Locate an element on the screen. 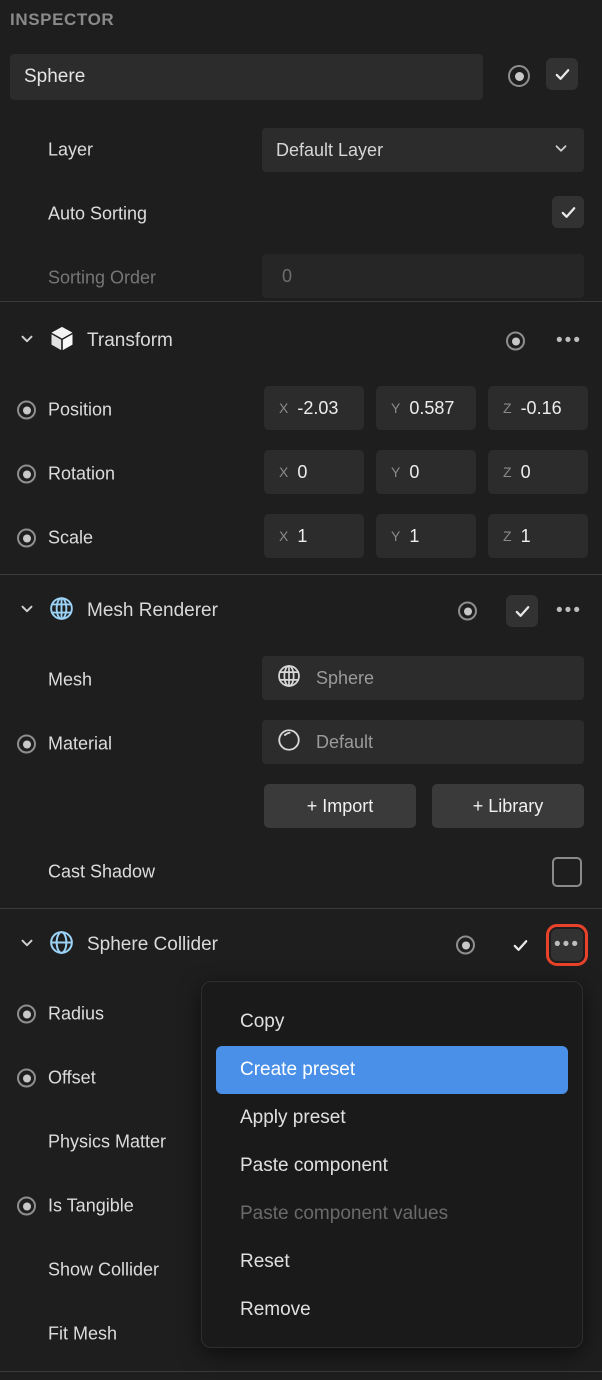 The height and width of the screenshot is (1380, 602). row-label-offset: Offset is located at coordinates (72, 1077).